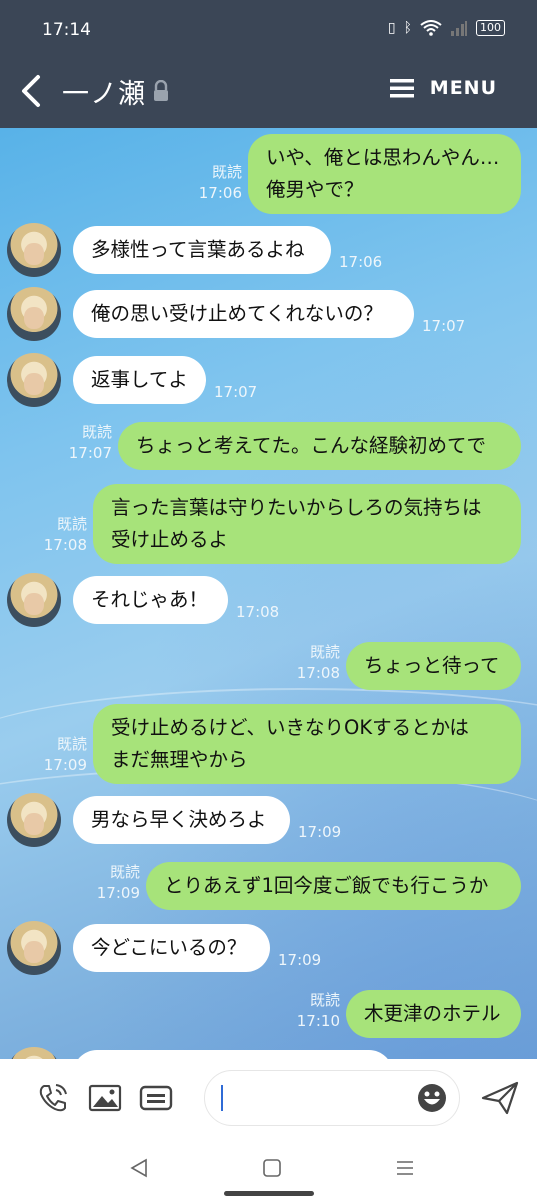  I want to click on outgoing-message: 木更津のホテル, so click(433, 1014).